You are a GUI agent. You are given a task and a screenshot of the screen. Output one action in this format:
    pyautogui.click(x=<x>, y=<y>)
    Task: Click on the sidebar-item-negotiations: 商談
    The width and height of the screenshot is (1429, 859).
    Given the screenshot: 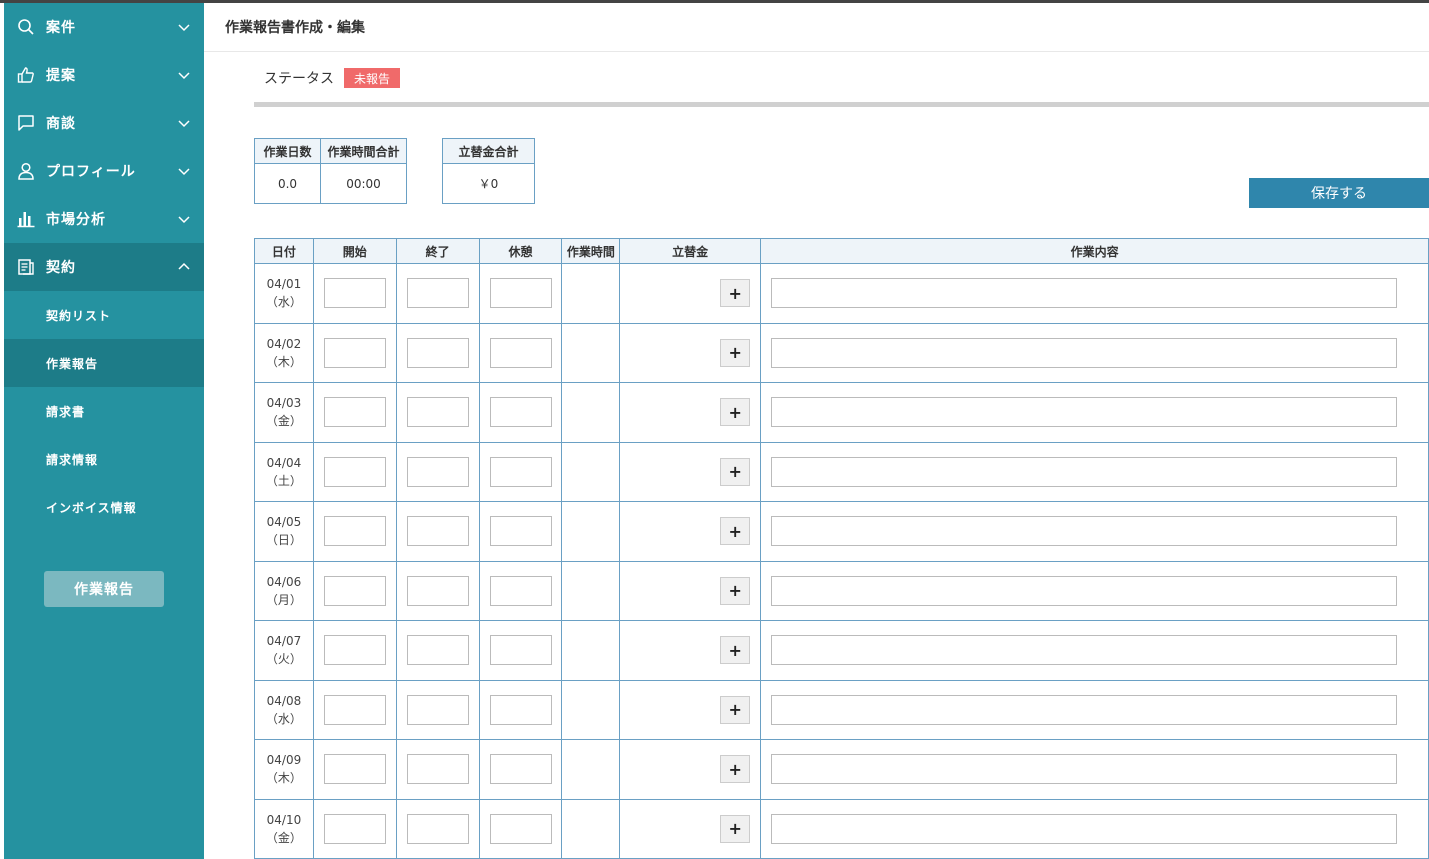 What is the action you would take?
    pyautogui.click(x=104, y=123)
    